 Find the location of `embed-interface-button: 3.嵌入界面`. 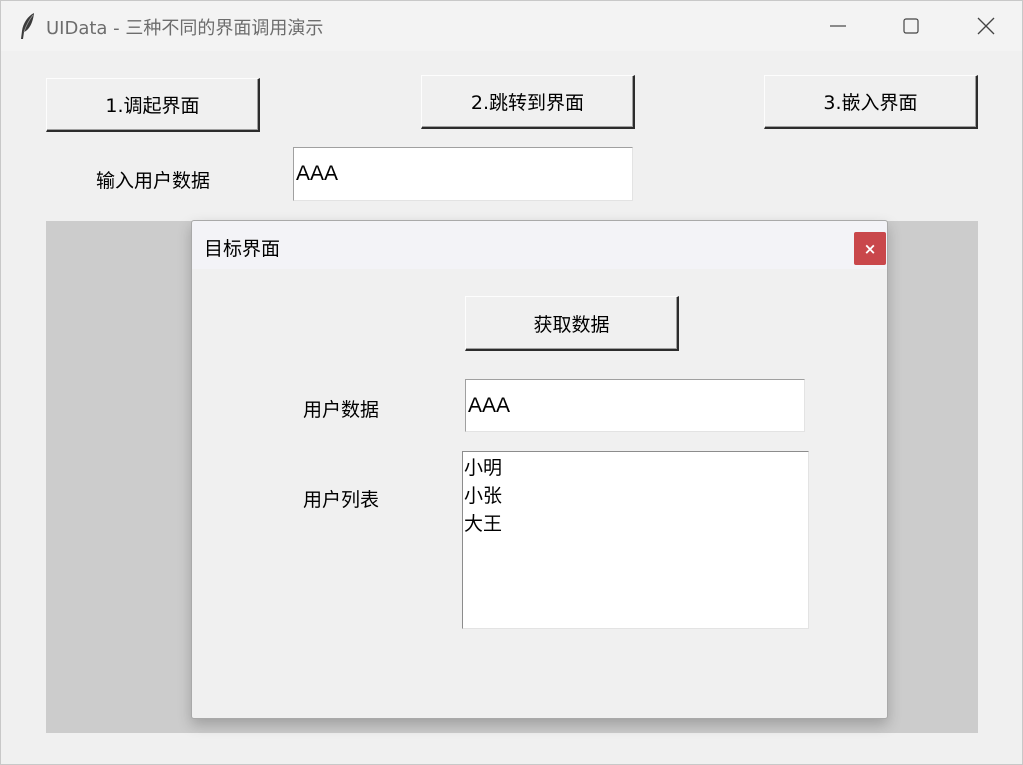

embed-interface-button: 3.嵌入界面 is located at coordinates (871, 102).